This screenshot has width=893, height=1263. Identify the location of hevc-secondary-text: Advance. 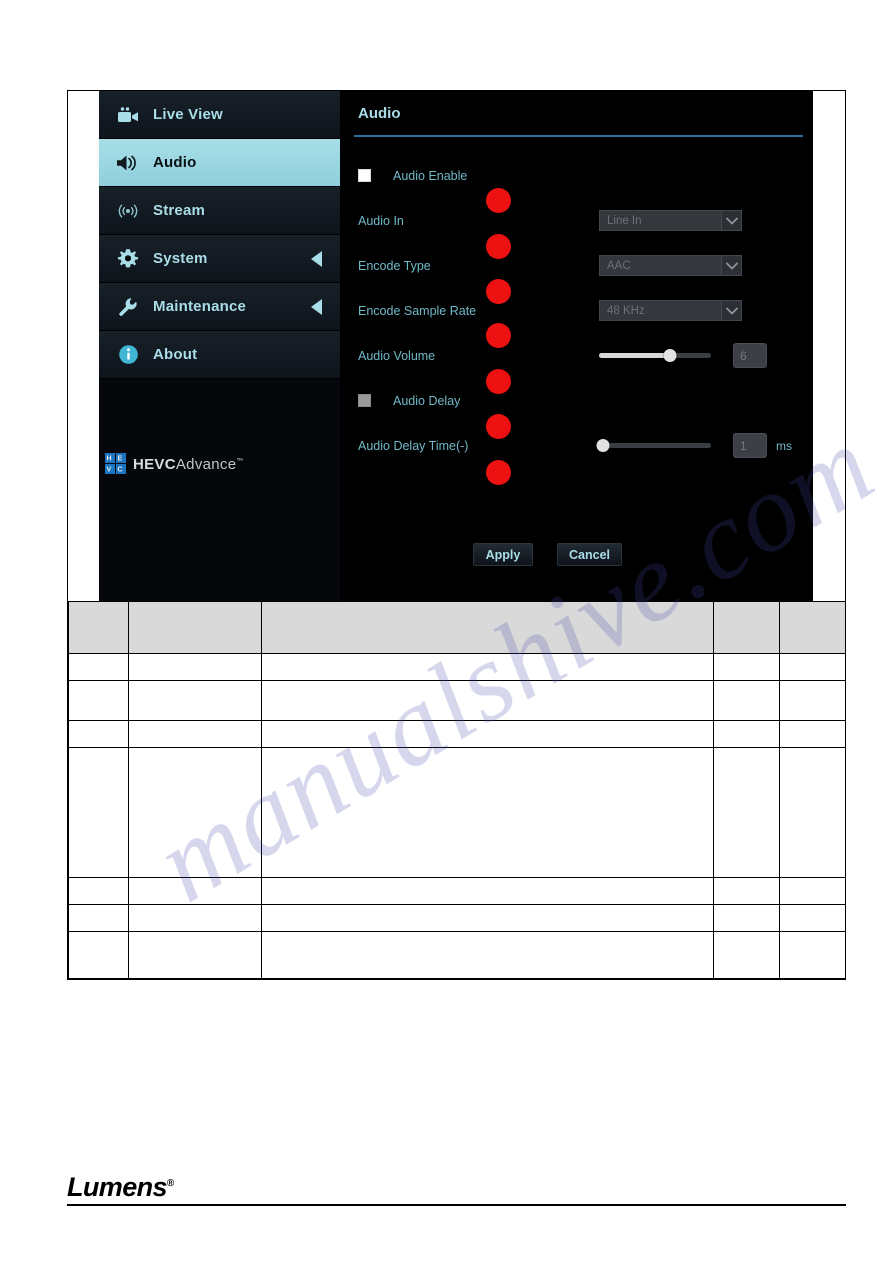
(206, 464).